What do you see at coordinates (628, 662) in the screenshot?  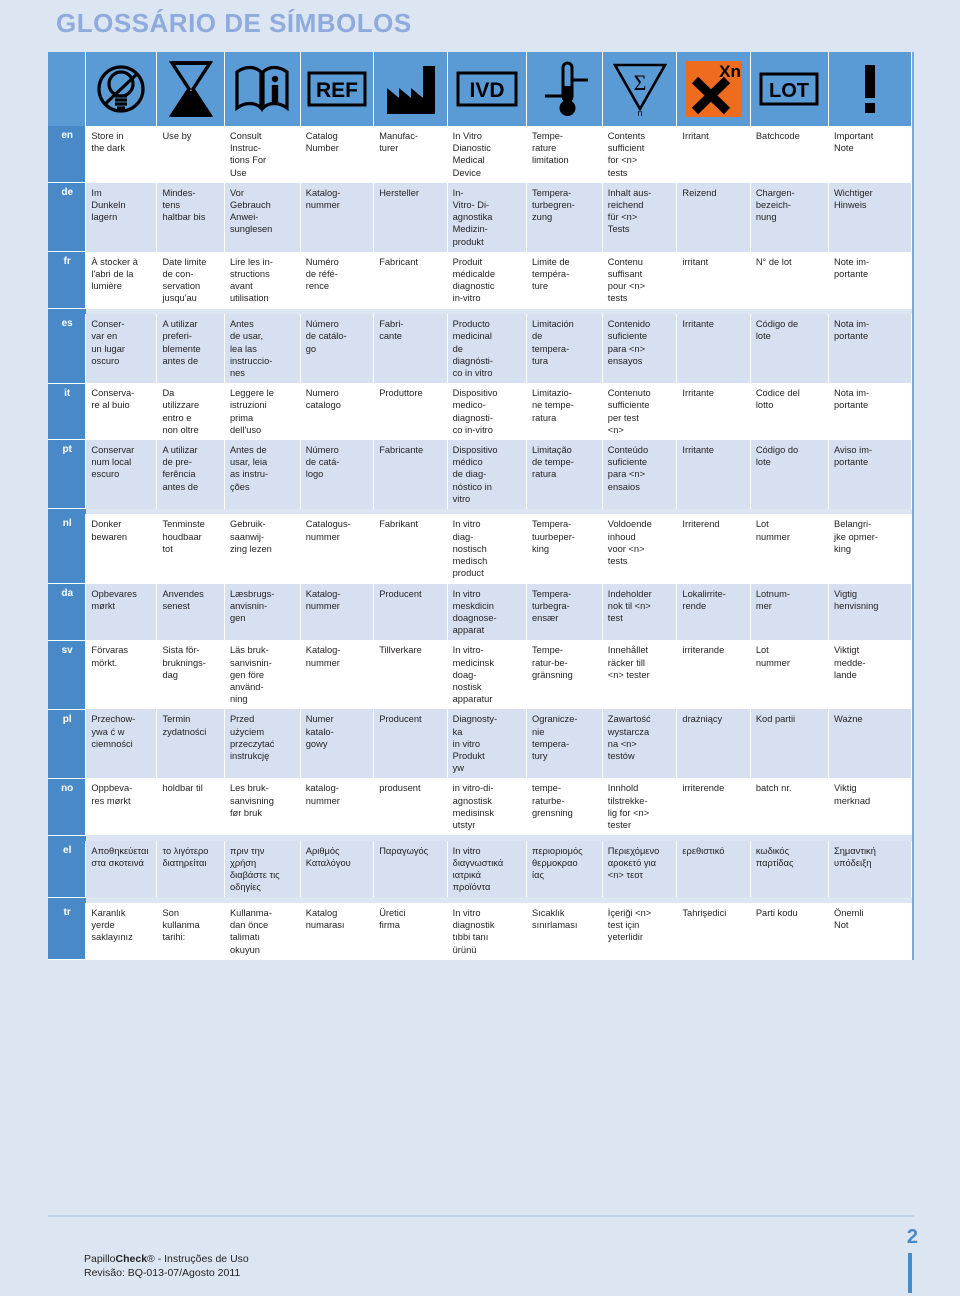 I see `cell-text: Innehållet räcker till <n> tester` at bounding box center [628, 662].